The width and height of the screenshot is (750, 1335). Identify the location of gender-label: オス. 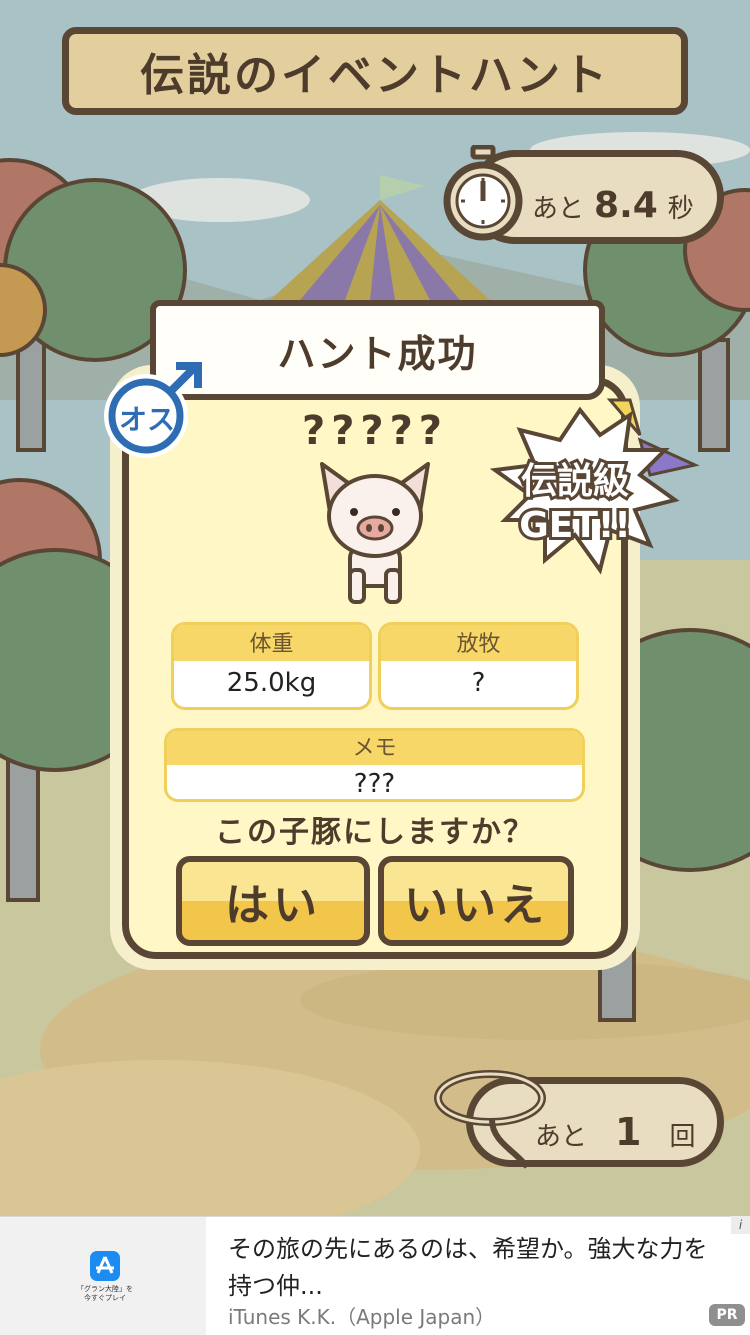
(146, 419).